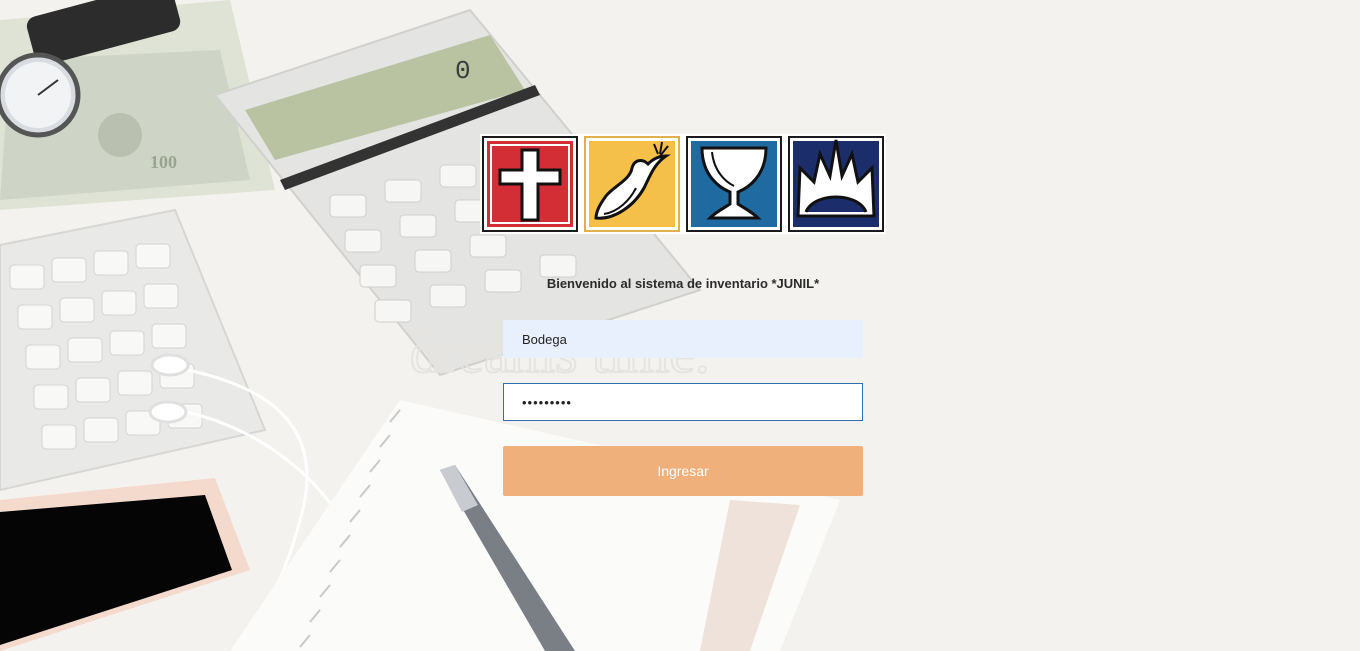  Describe the element at coordinates (683, 402) in the screenshot. I see `password-input` at that location.